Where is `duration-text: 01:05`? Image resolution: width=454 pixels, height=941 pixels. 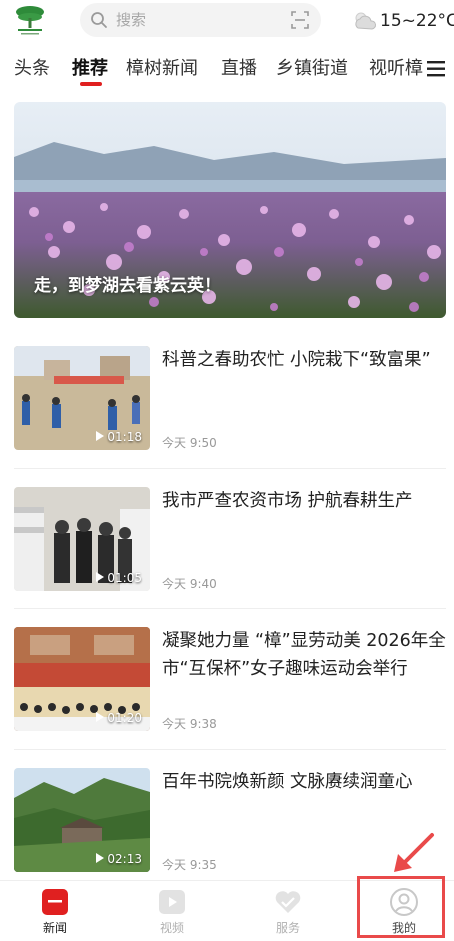
duration-text: 01:05 is located at coordinates (124, 578).